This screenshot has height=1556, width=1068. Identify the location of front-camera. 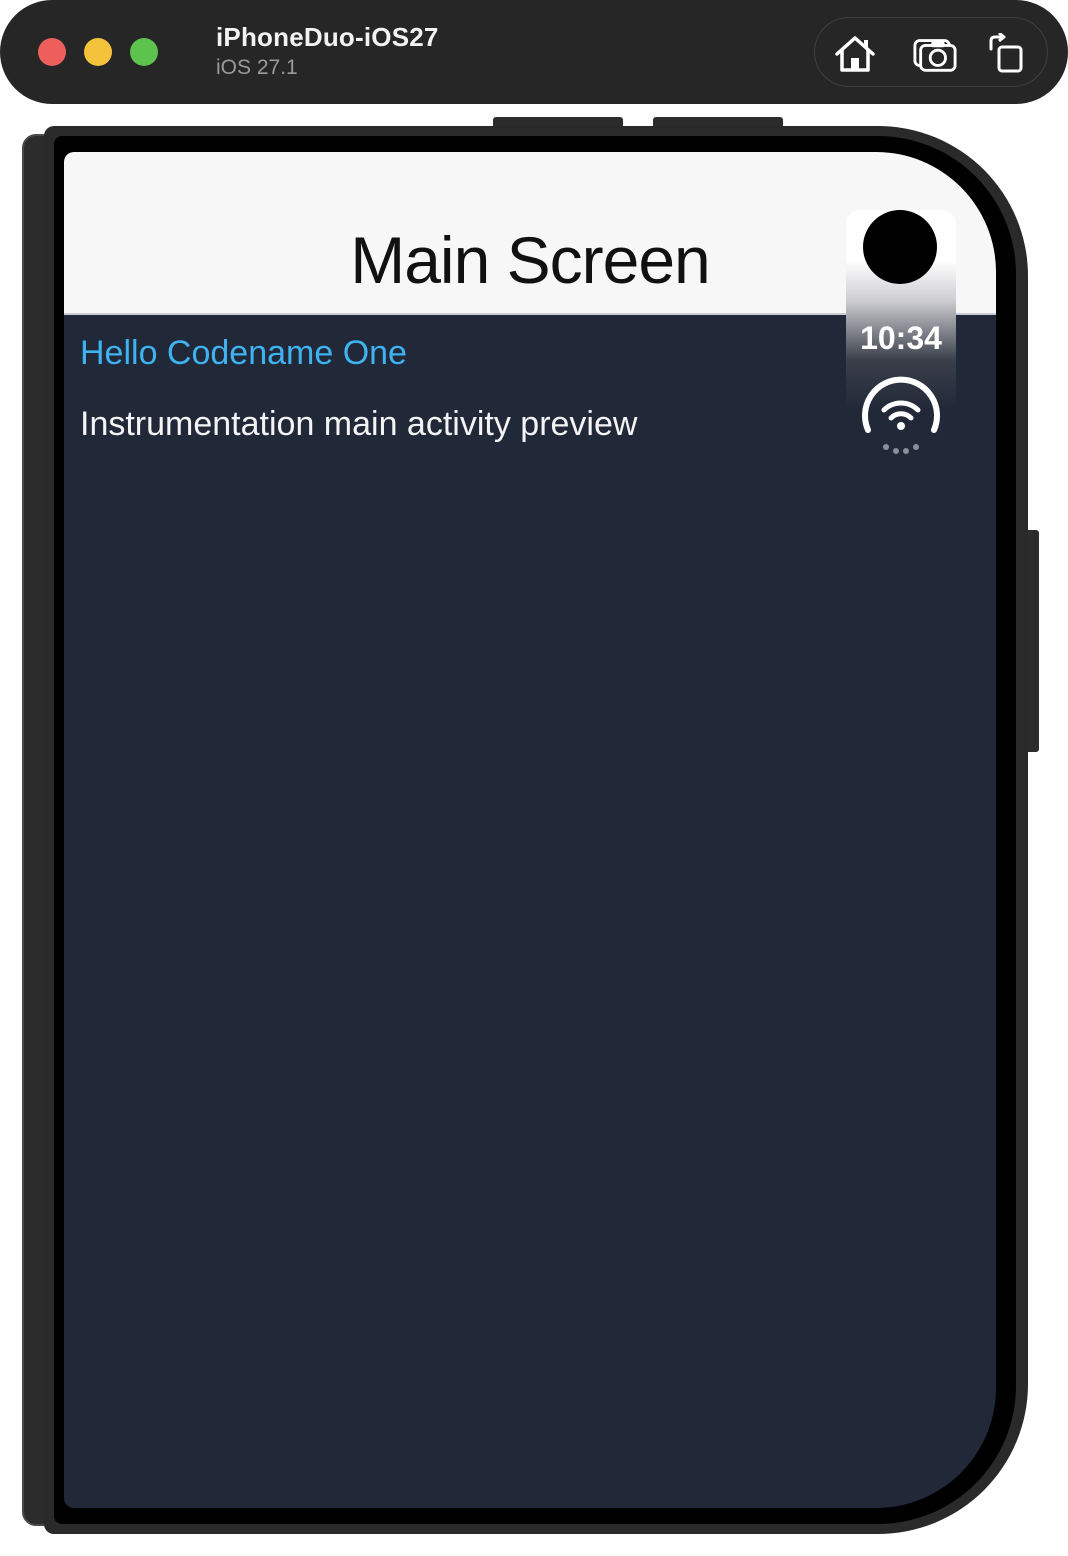
(900, 247).